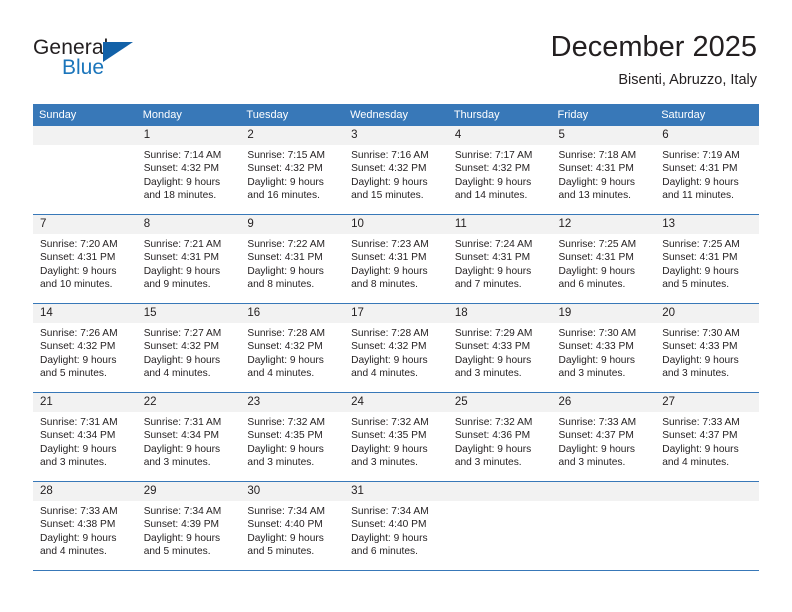  Describe the element at coordinates (493, 422) in the screenshot. I see `day-detail-line: Sunrise: 7:32 AM` at that location.